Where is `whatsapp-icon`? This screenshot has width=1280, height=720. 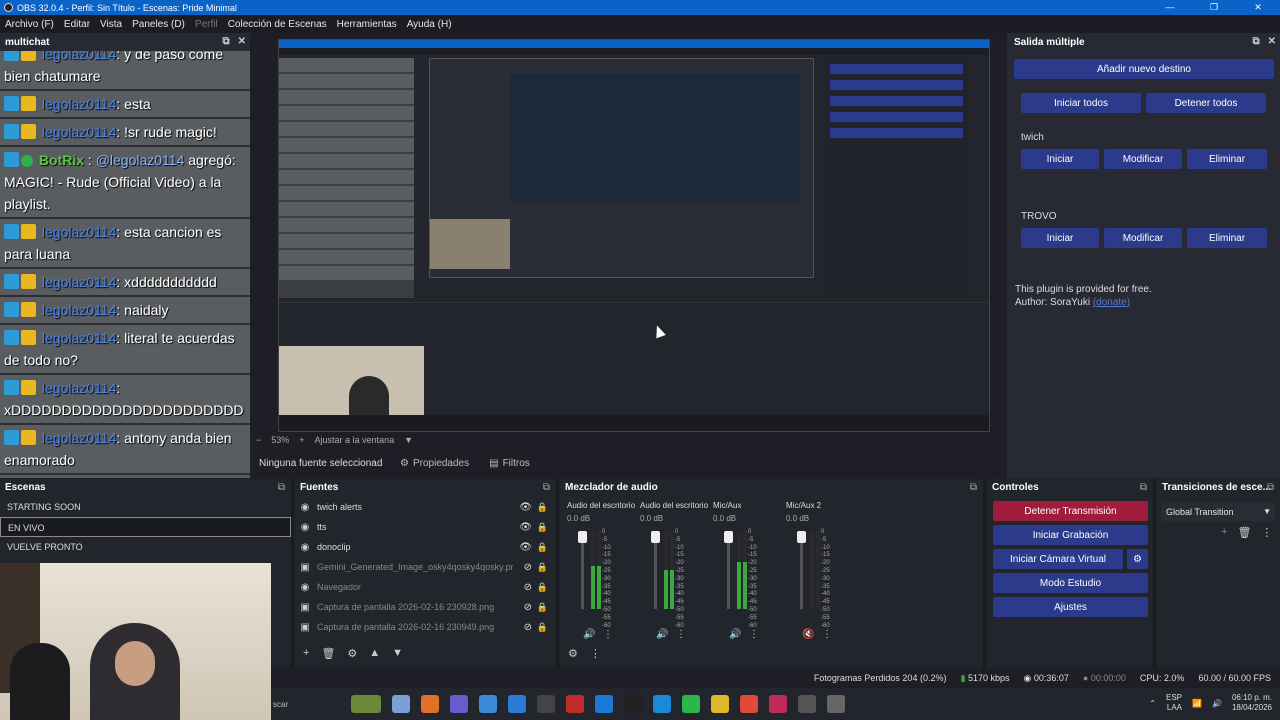 whatsapp-icon is located at coordinates (691, 704).